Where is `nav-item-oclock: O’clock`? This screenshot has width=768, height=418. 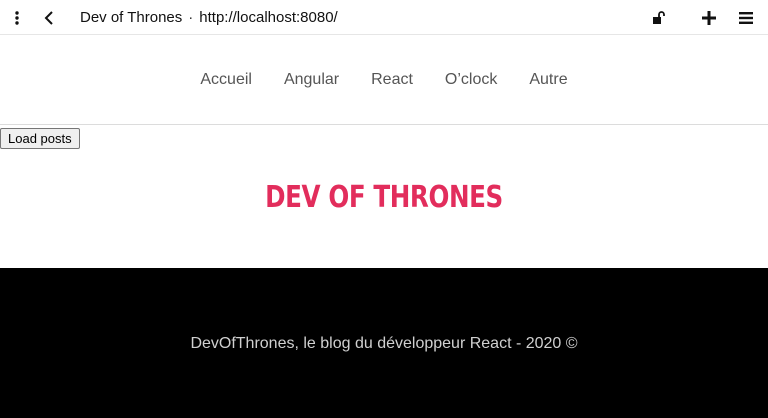 nav-item-oclock: O’clock is located at coordinates (471, 80).